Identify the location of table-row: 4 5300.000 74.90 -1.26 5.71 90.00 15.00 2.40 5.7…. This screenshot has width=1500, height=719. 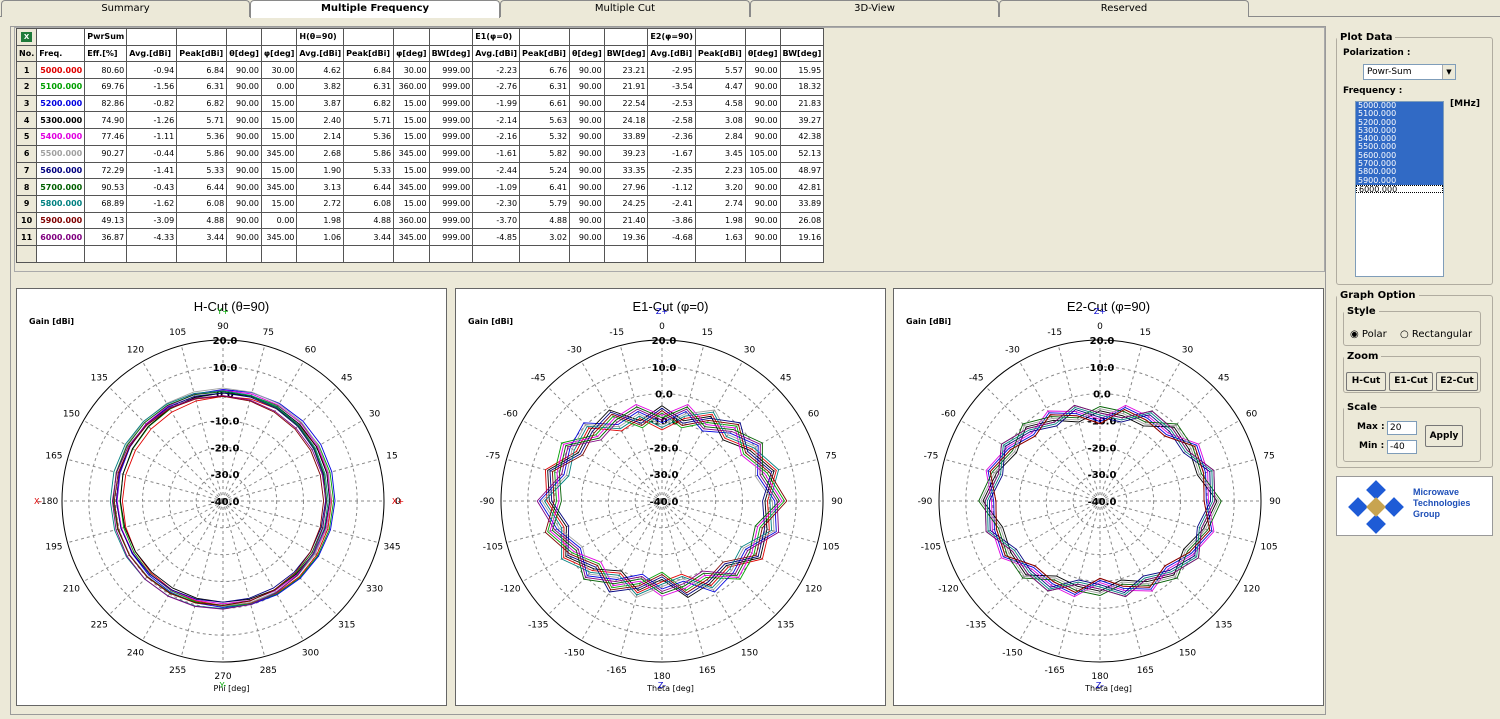
(420, 120).